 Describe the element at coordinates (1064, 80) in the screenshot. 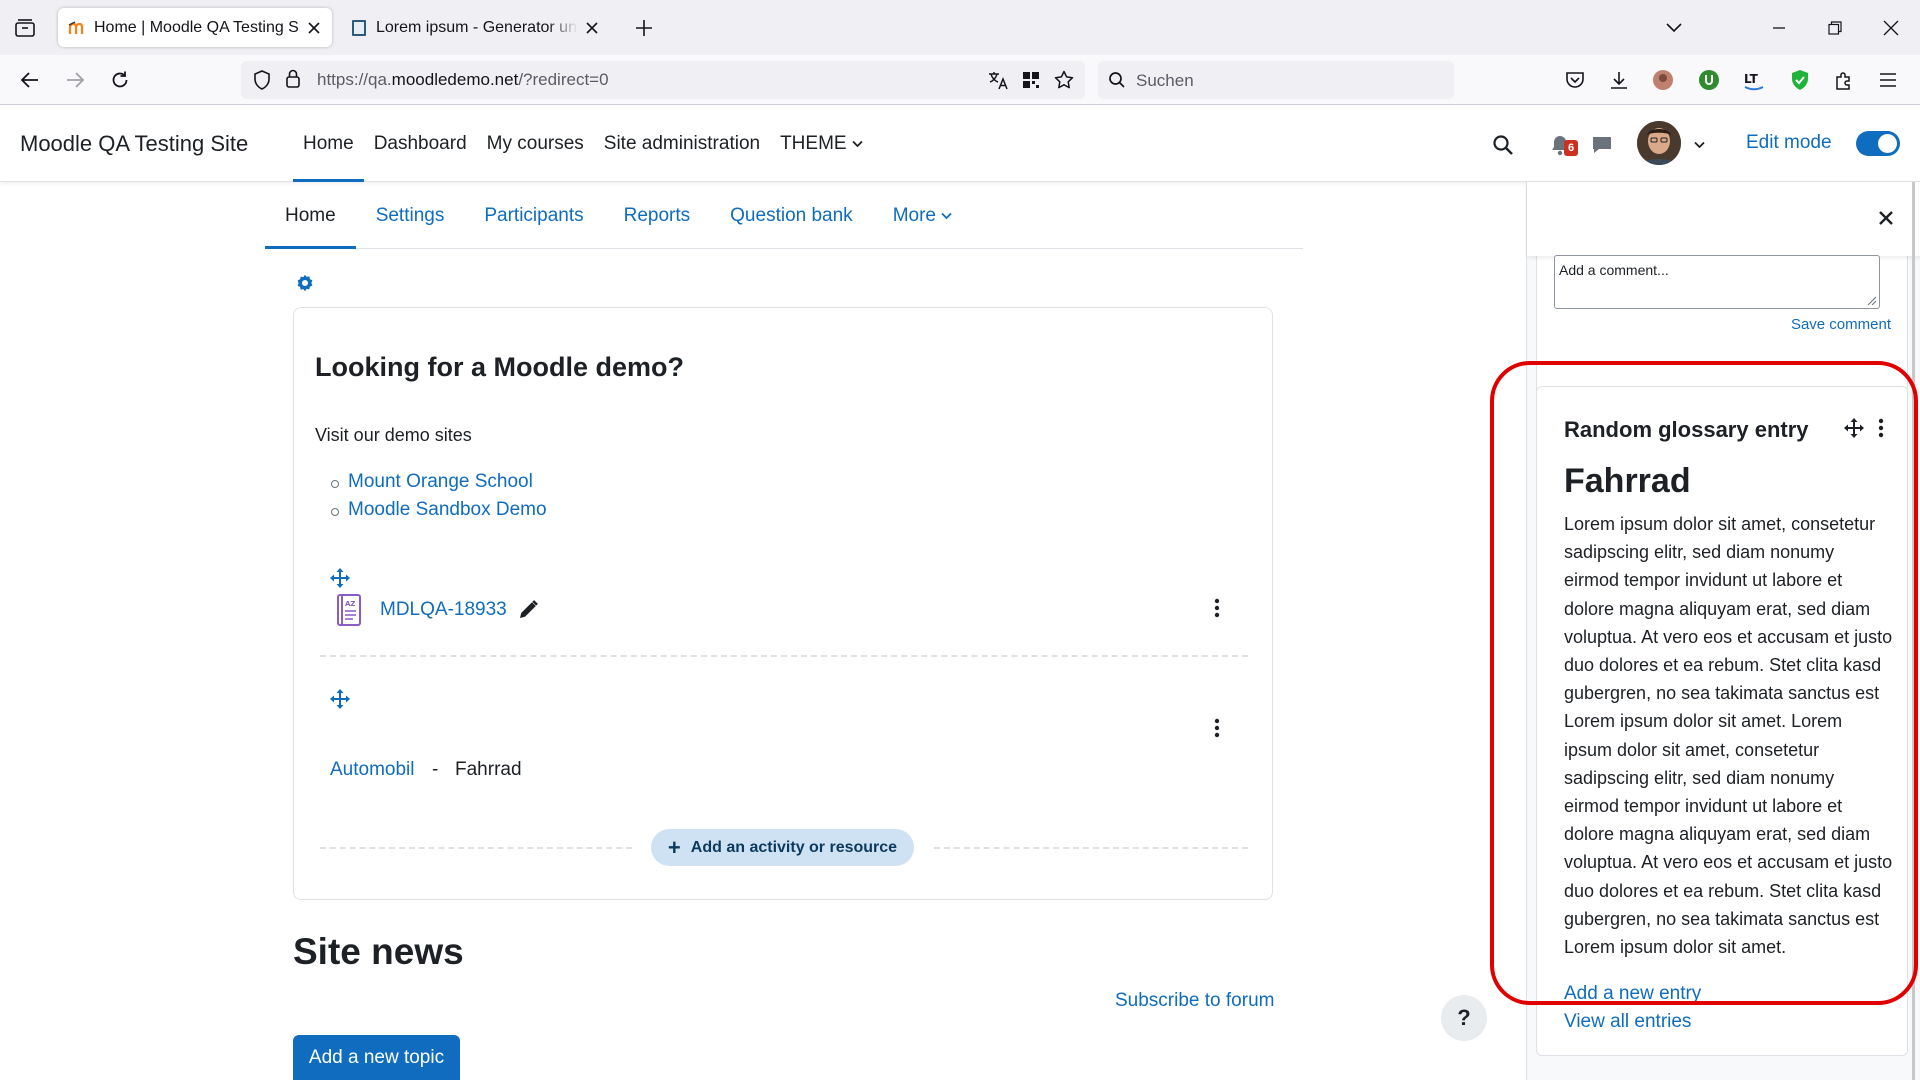

I see `bookmark-star-icon` at that location.